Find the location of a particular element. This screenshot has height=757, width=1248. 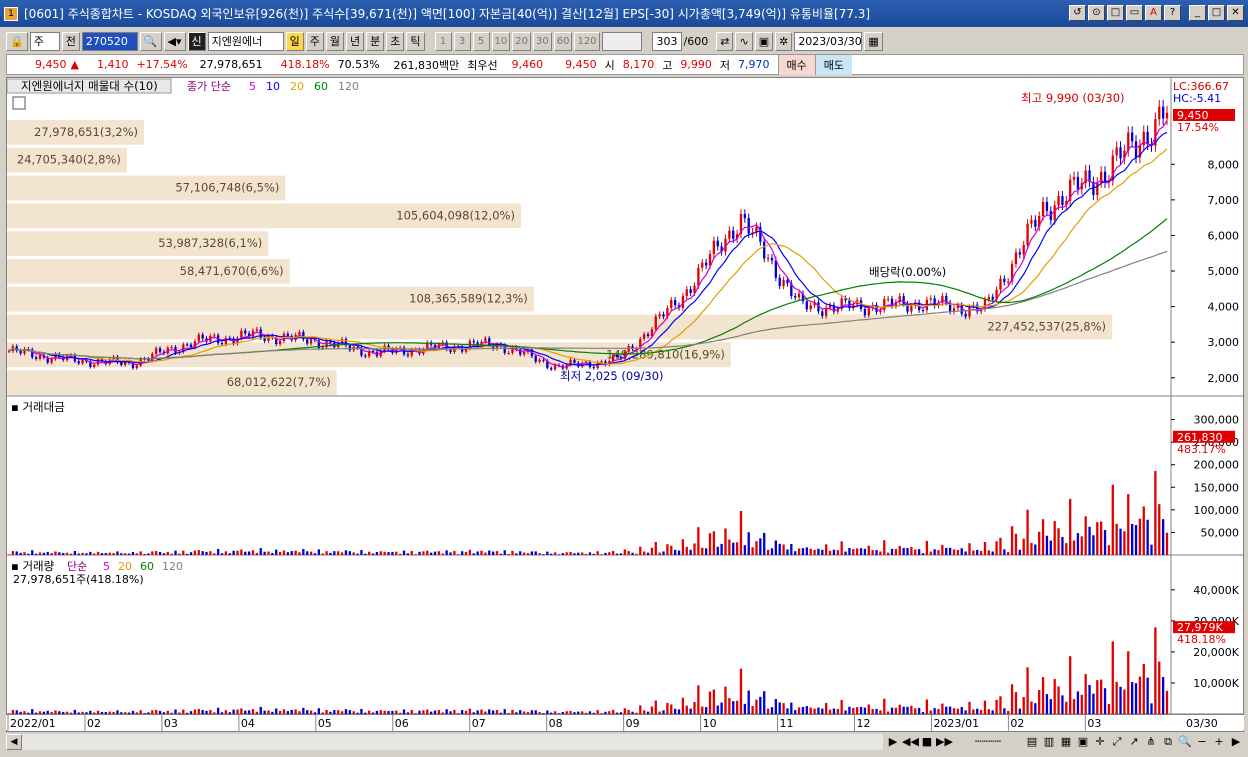

prev-button: 전 is located at coordinates (70, 41).